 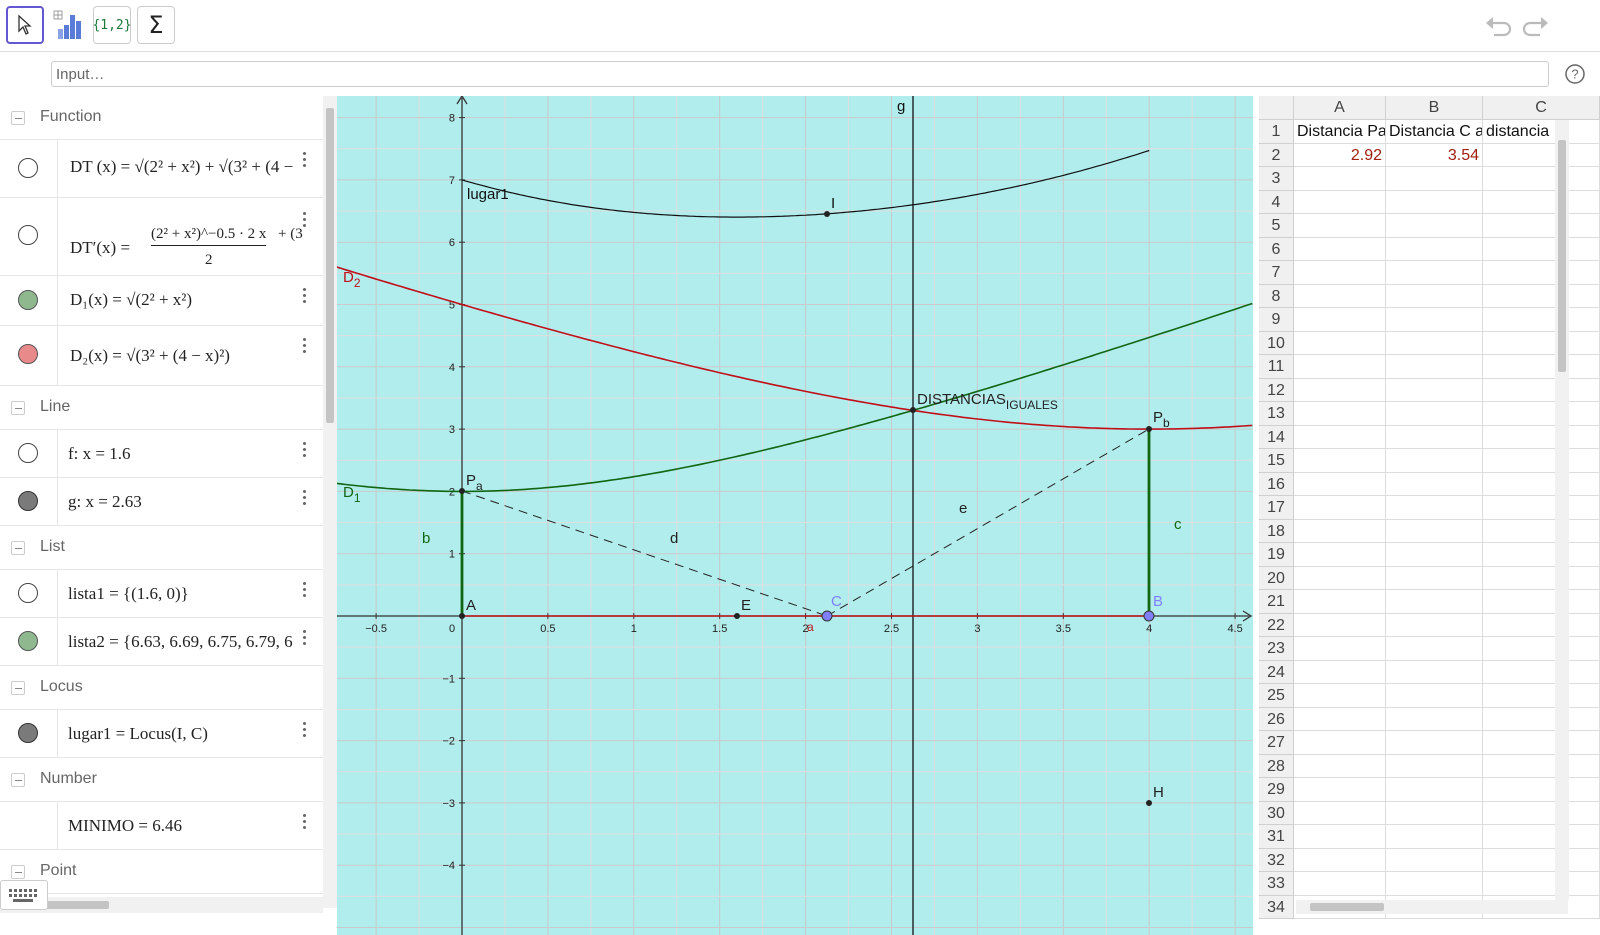 I want to click on row-header: 18, so click(x=1276, y=531).